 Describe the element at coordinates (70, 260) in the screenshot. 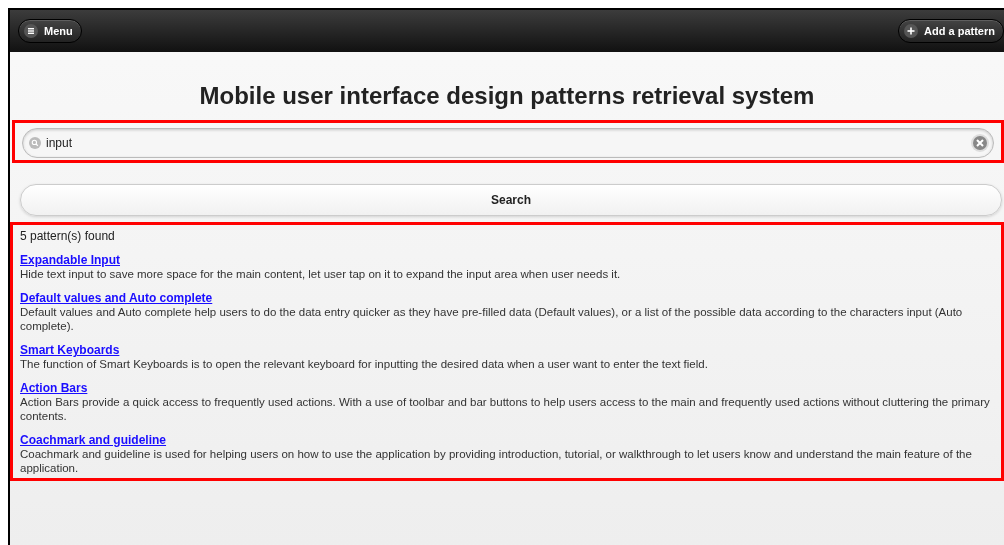

I see `pattern-link: Expandable Input` at that location.